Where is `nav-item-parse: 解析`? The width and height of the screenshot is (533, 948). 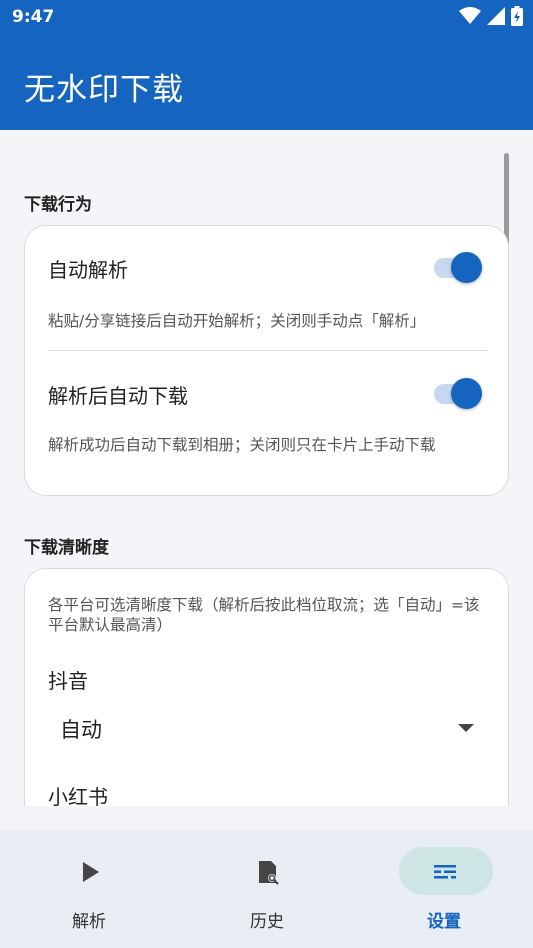 nav-item-parse: 解析 is located at coordinates (89, 889).